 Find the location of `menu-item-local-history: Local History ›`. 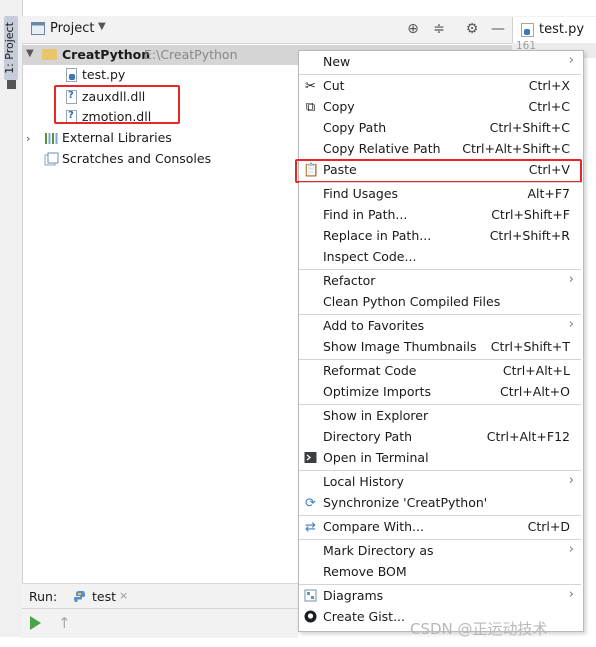

menu-item-local-history: Local History › is located at coordinates (440, 482).